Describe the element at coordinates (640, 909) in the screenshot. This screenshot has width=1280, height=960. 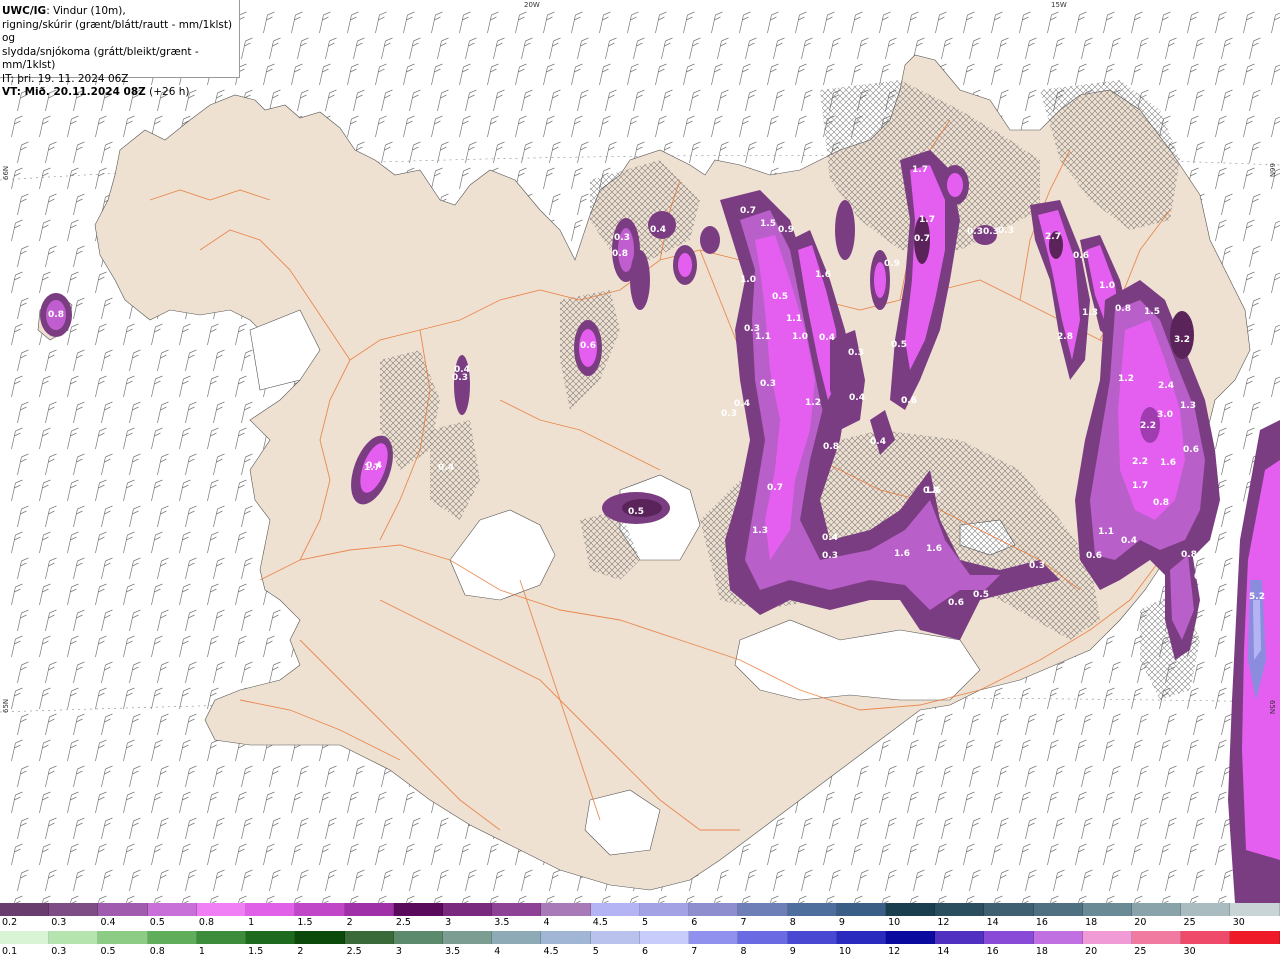
I see `snow-color-scale` at that location.